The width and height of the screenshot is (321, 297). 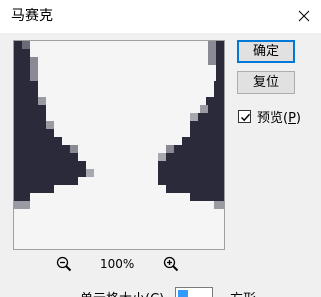 What do you see at coordinates (122, 292) in the screenshot?
I see `cell-size-label: 单元格大小(C)` at bounding box center [122, 292].